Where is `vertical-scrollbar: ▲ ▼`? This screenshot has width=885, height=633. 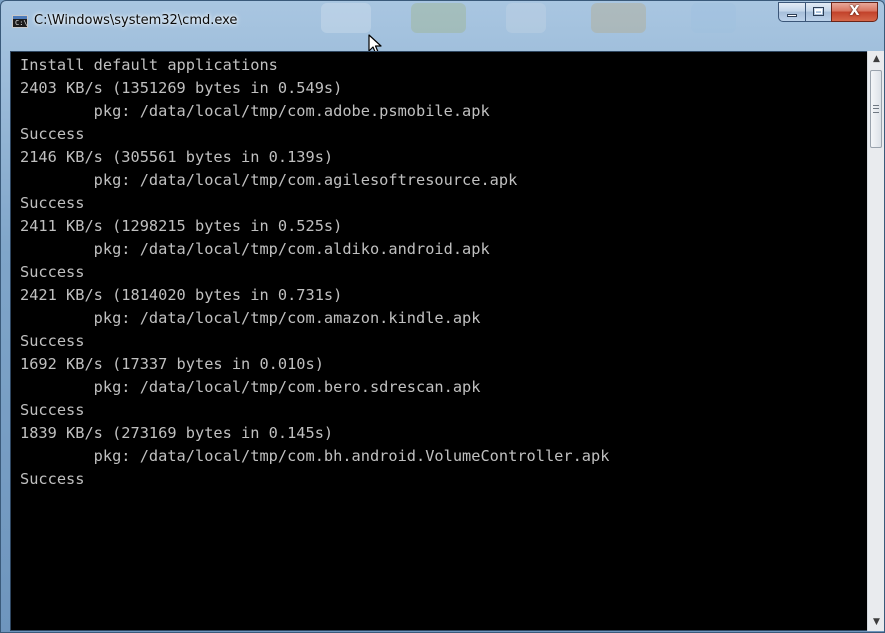
vertical-scrollbar: ▲ ▼ is located at coordinates (875, 341).